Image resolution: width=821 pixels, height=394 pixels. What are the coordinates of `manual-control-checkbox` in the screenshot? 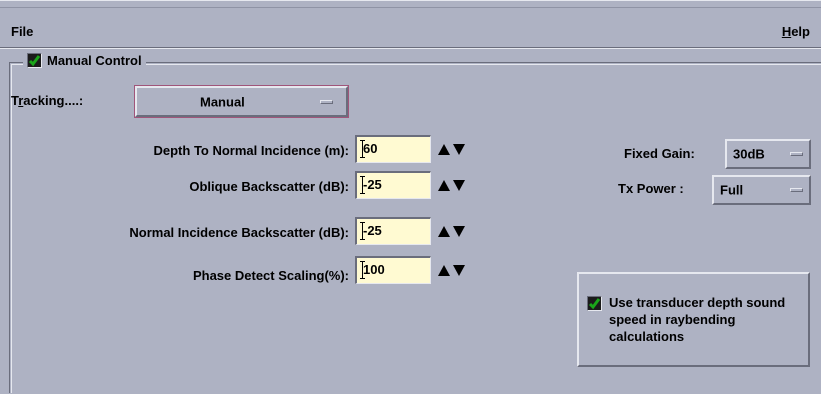 It's located at (34, 60).